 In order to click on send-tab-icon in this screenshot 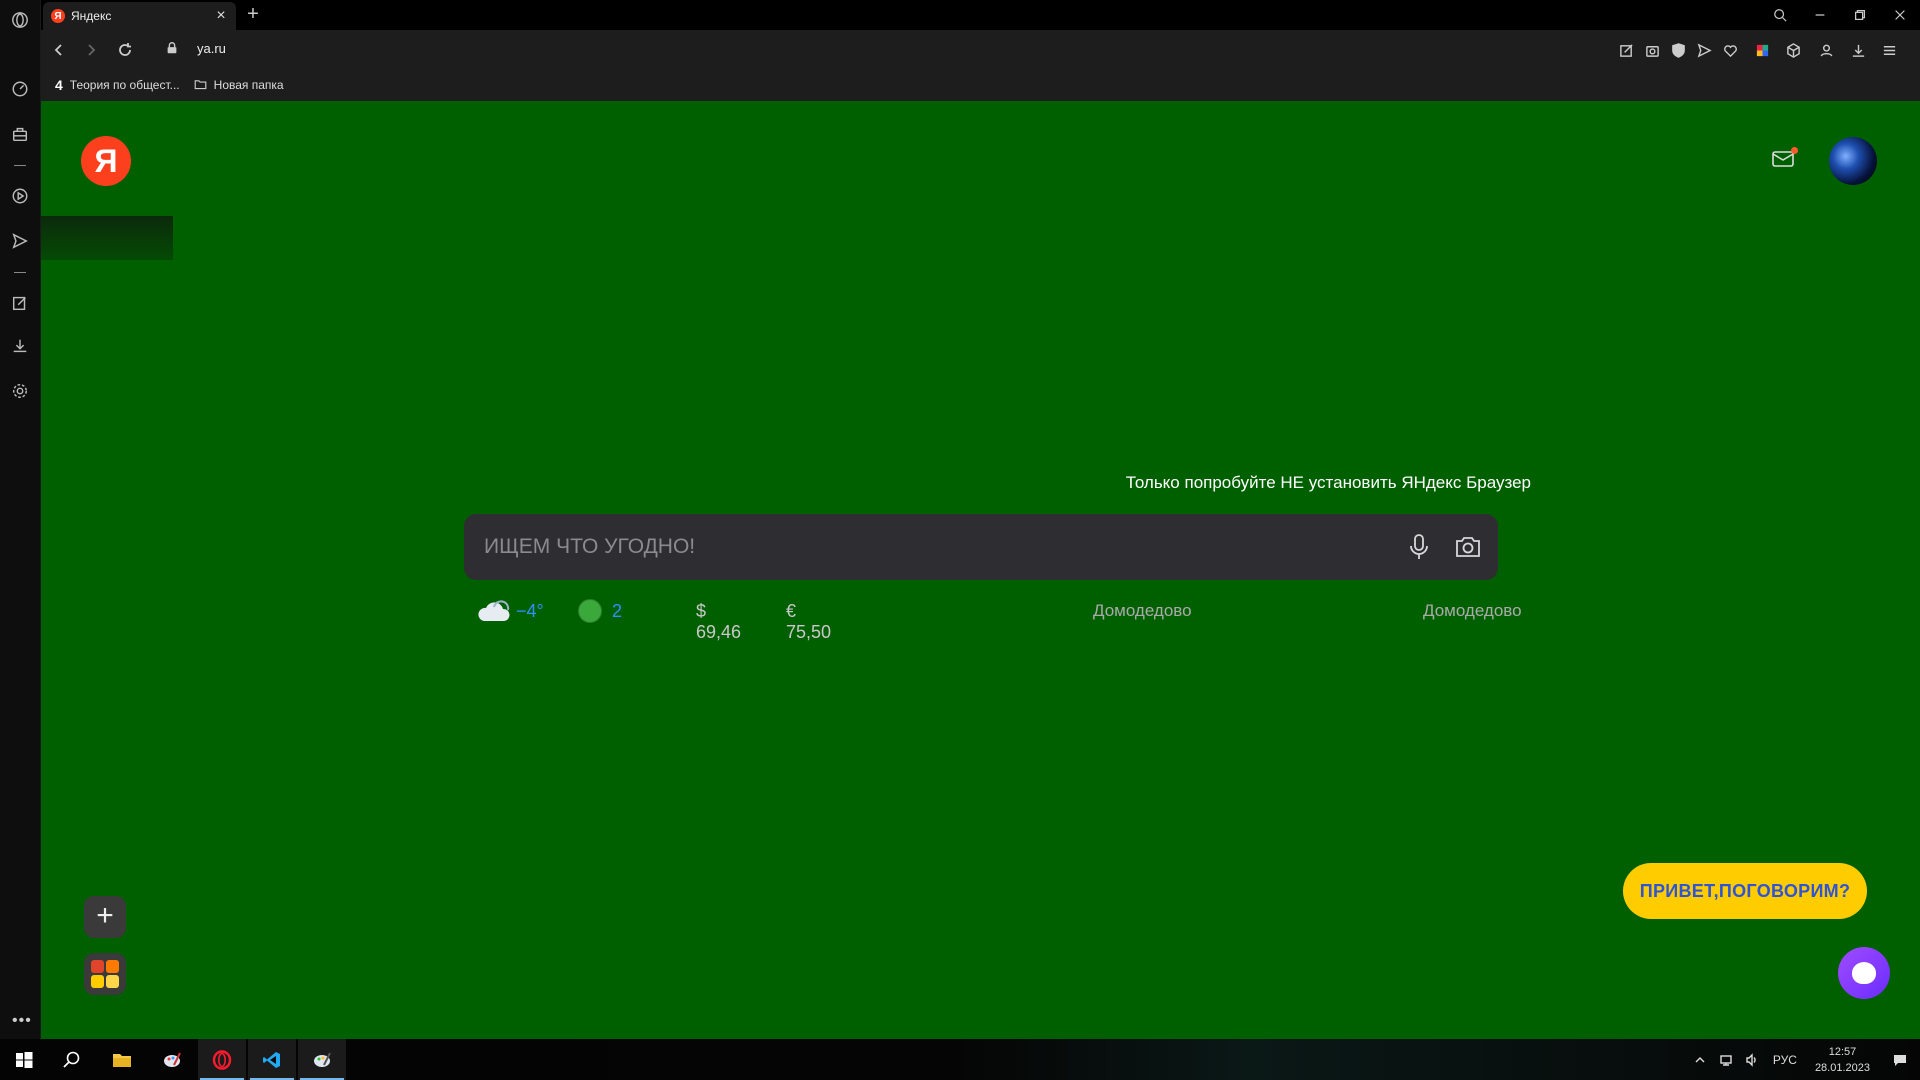, I will do `click(1704, 50)`.